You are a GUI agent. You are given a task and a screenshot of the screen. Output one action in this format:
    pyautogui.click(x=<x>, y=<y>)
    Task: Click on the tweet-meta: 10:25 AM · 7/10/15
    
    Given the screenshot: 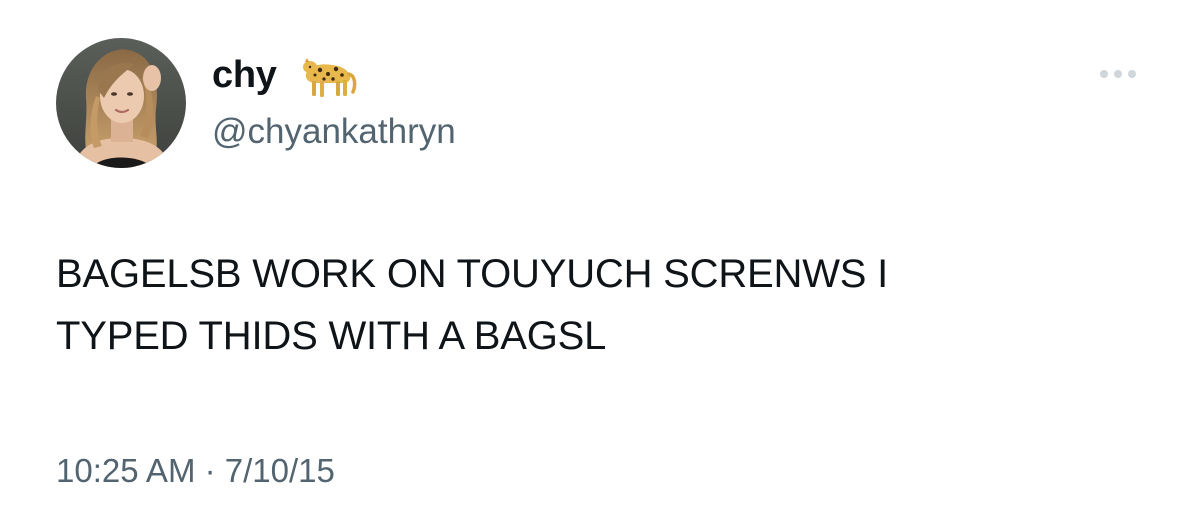 What is the action you would take?
    pyautogui.click(x=195, y=471)
    